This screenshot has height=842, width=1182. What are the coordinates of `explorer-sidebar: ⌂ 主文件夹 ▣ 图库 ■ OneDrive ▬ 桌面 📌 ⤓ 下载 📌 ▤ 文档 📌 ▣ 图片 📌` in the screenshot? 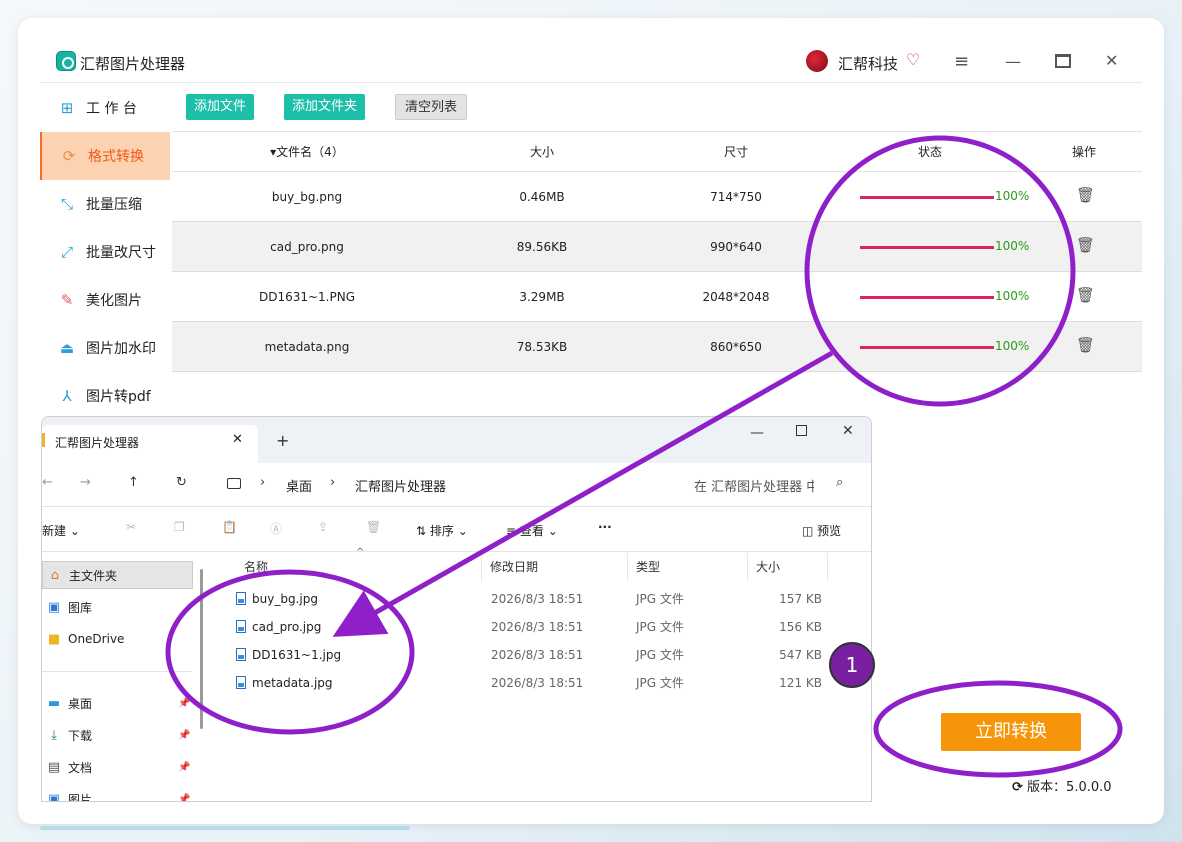 It's located at (125, 677).